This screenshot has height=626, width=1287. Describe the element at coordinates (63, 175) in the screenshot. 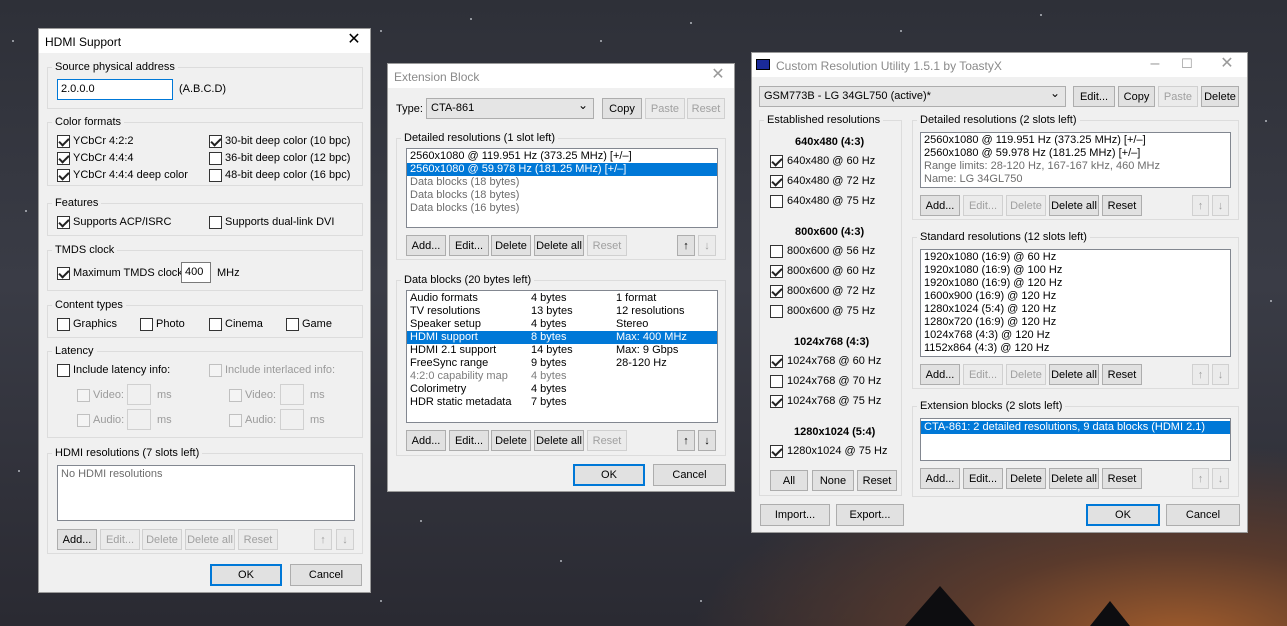

I see `ycbcr444-deep-checkbox` at that location.